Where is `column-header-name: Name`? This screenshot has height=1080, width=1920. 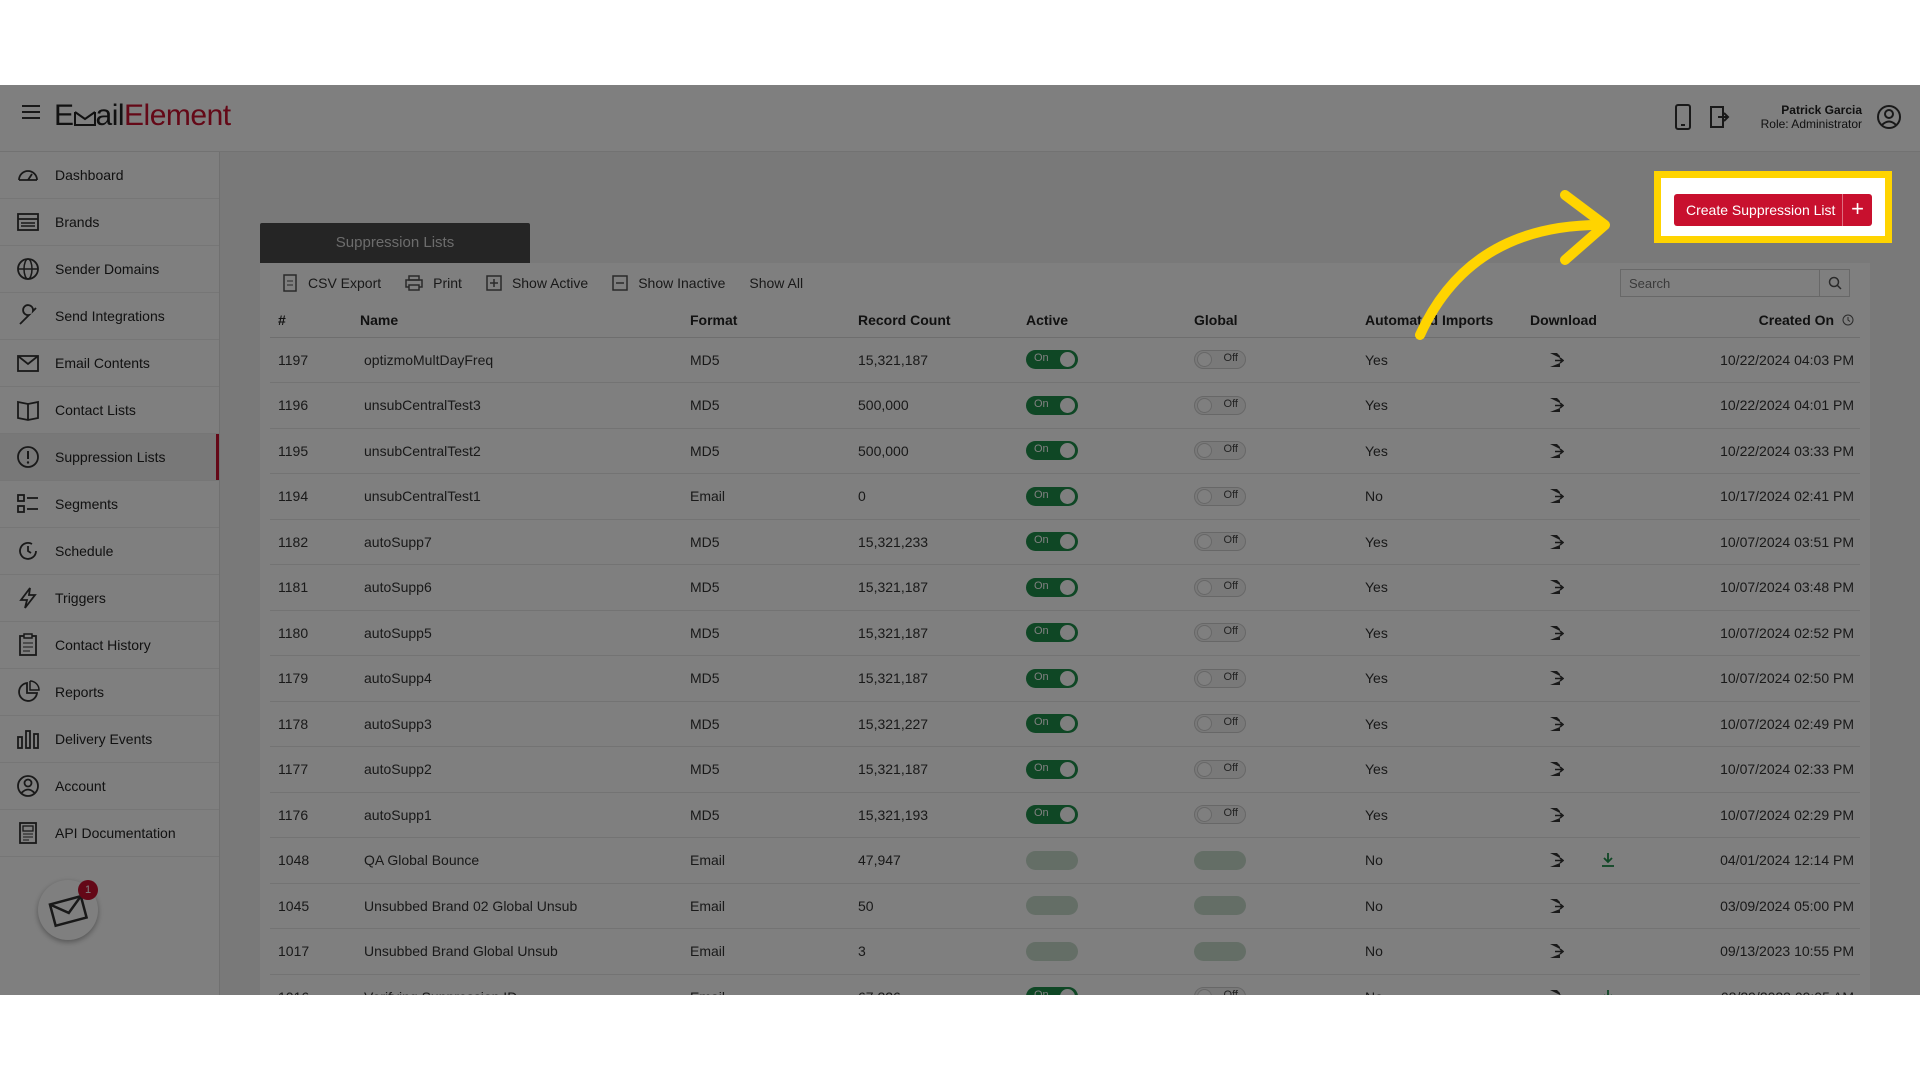
column-header-name: Name is located at coordinates (522, 320).